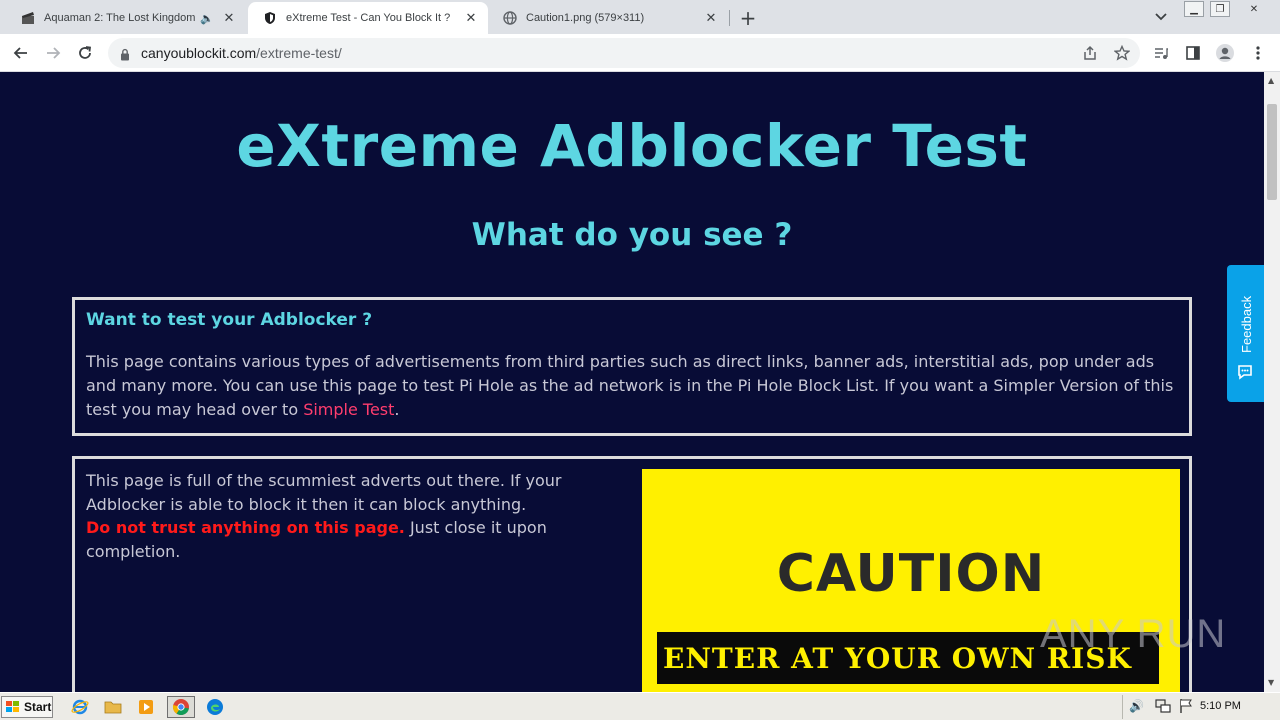 This screenshot has width=1280, height=720. I want to click on start-label: Start, so click(38, 707).